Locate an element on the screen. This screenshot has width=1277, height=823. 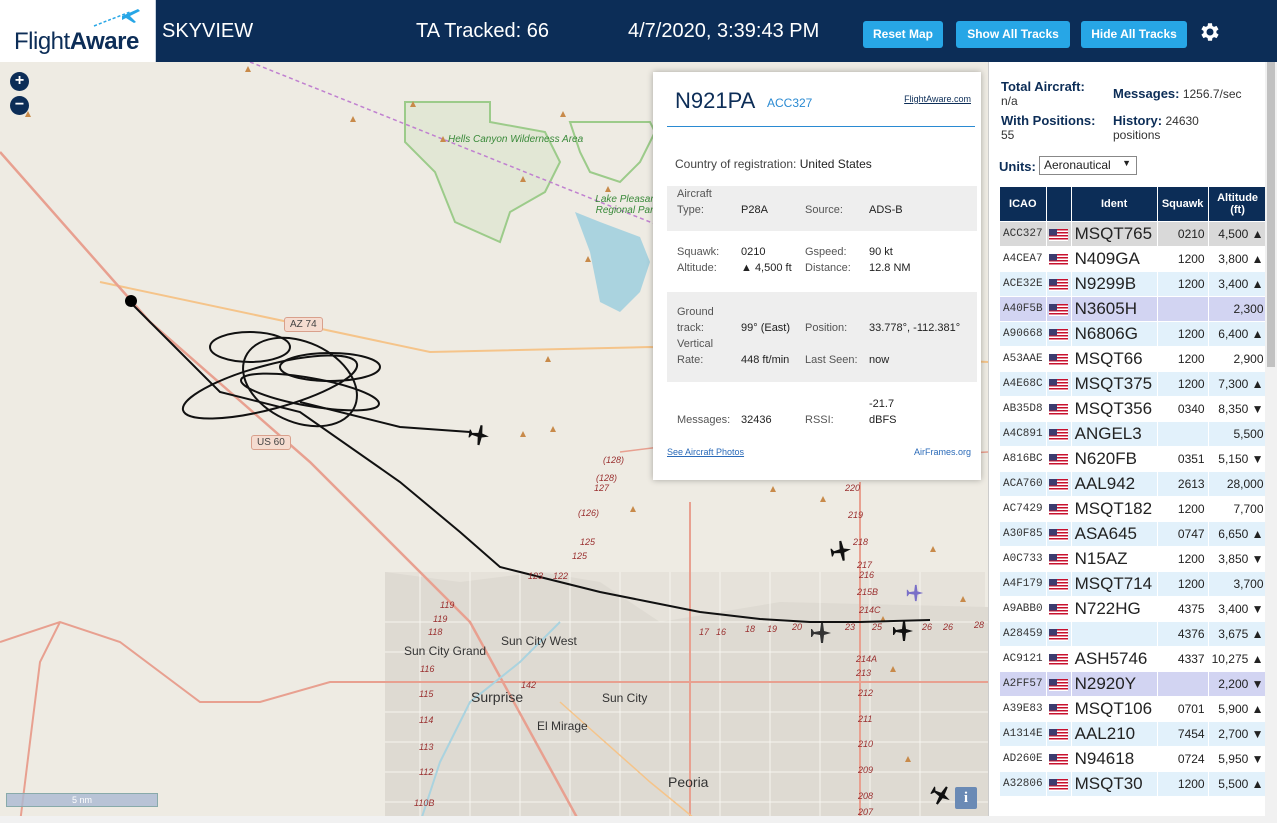
table-row: A0C733 N15AZ 1200 3,850 ▼ is located at coordinates (1133, 559).